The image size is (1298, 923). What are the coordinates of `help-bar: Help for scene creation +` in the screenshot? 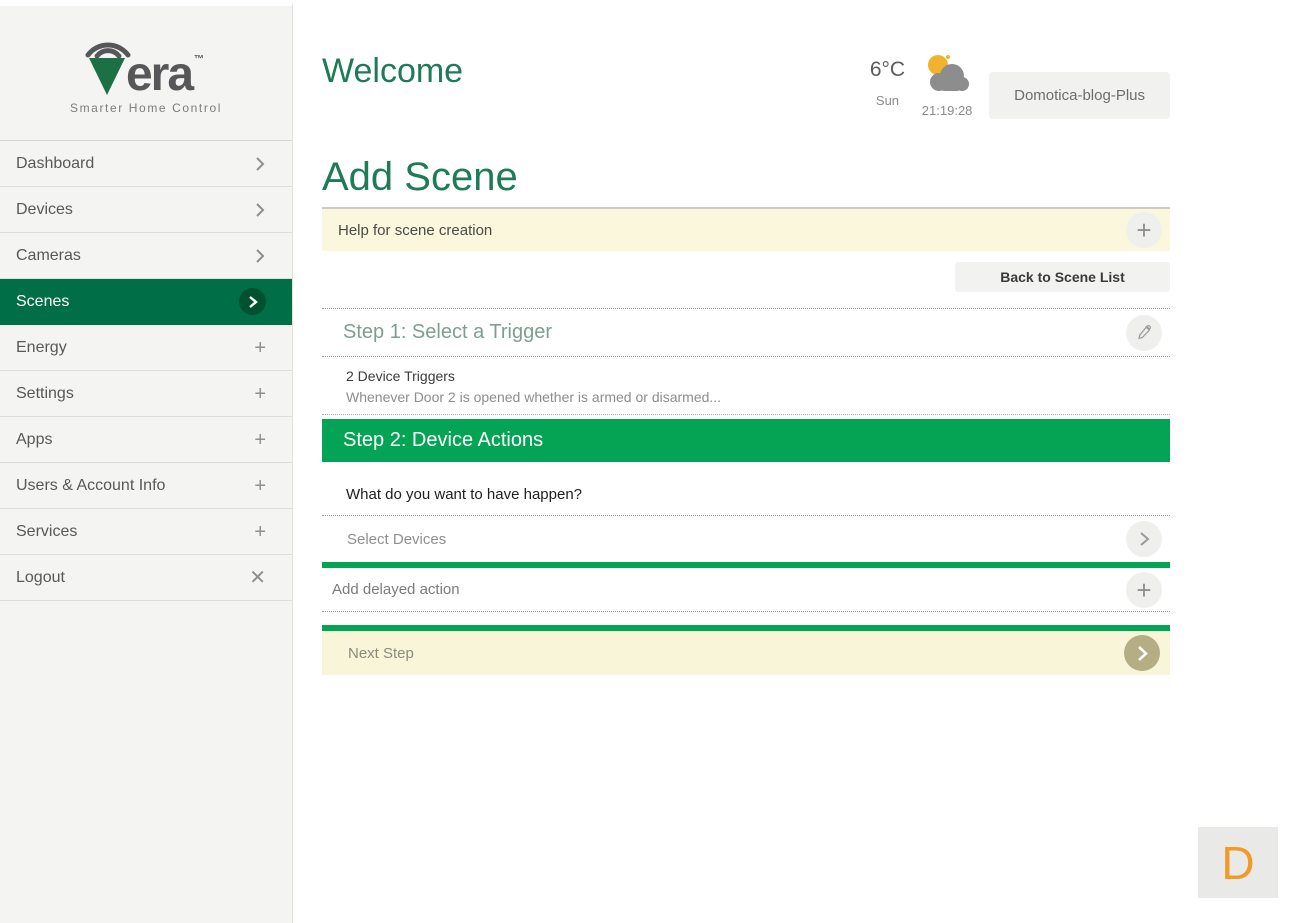 It's located at (746, 229).